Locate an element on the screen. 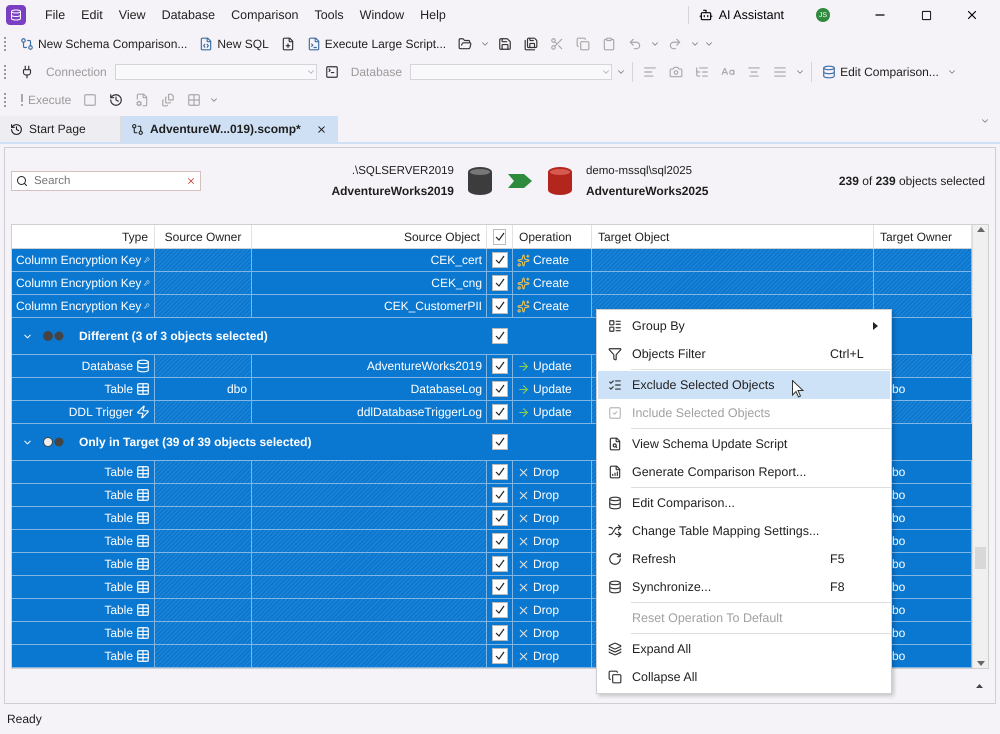 The height and width of the screenshot is (734, 1000). header-checkbox is located at coordinates (499, 236).